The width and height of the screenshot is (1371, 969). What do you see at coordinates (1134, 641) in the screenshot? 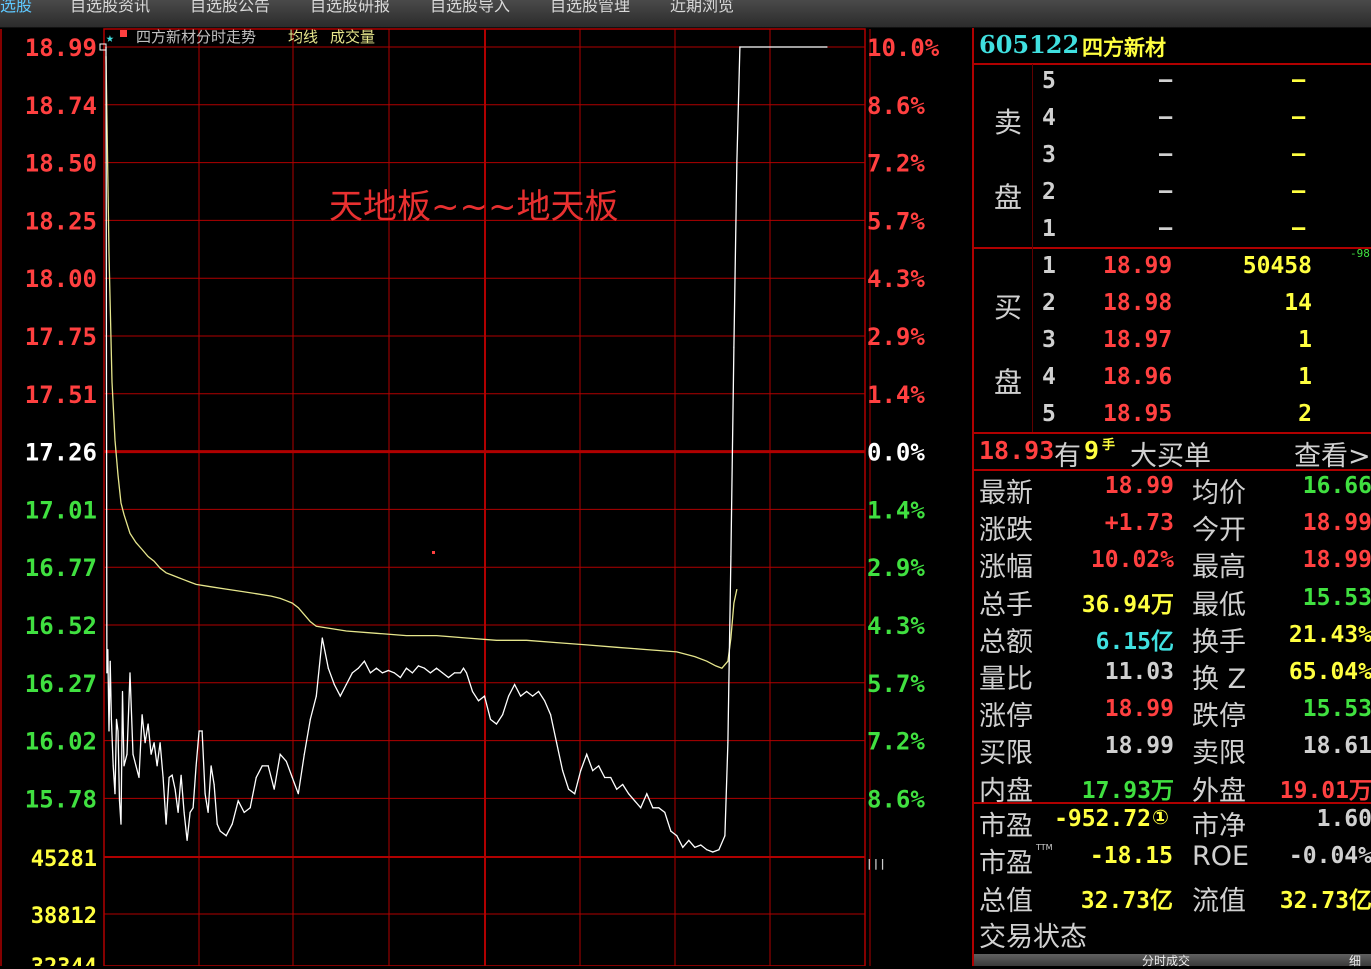
I see `stat-value: 6.15亿` at bounding box center [1134, 641].